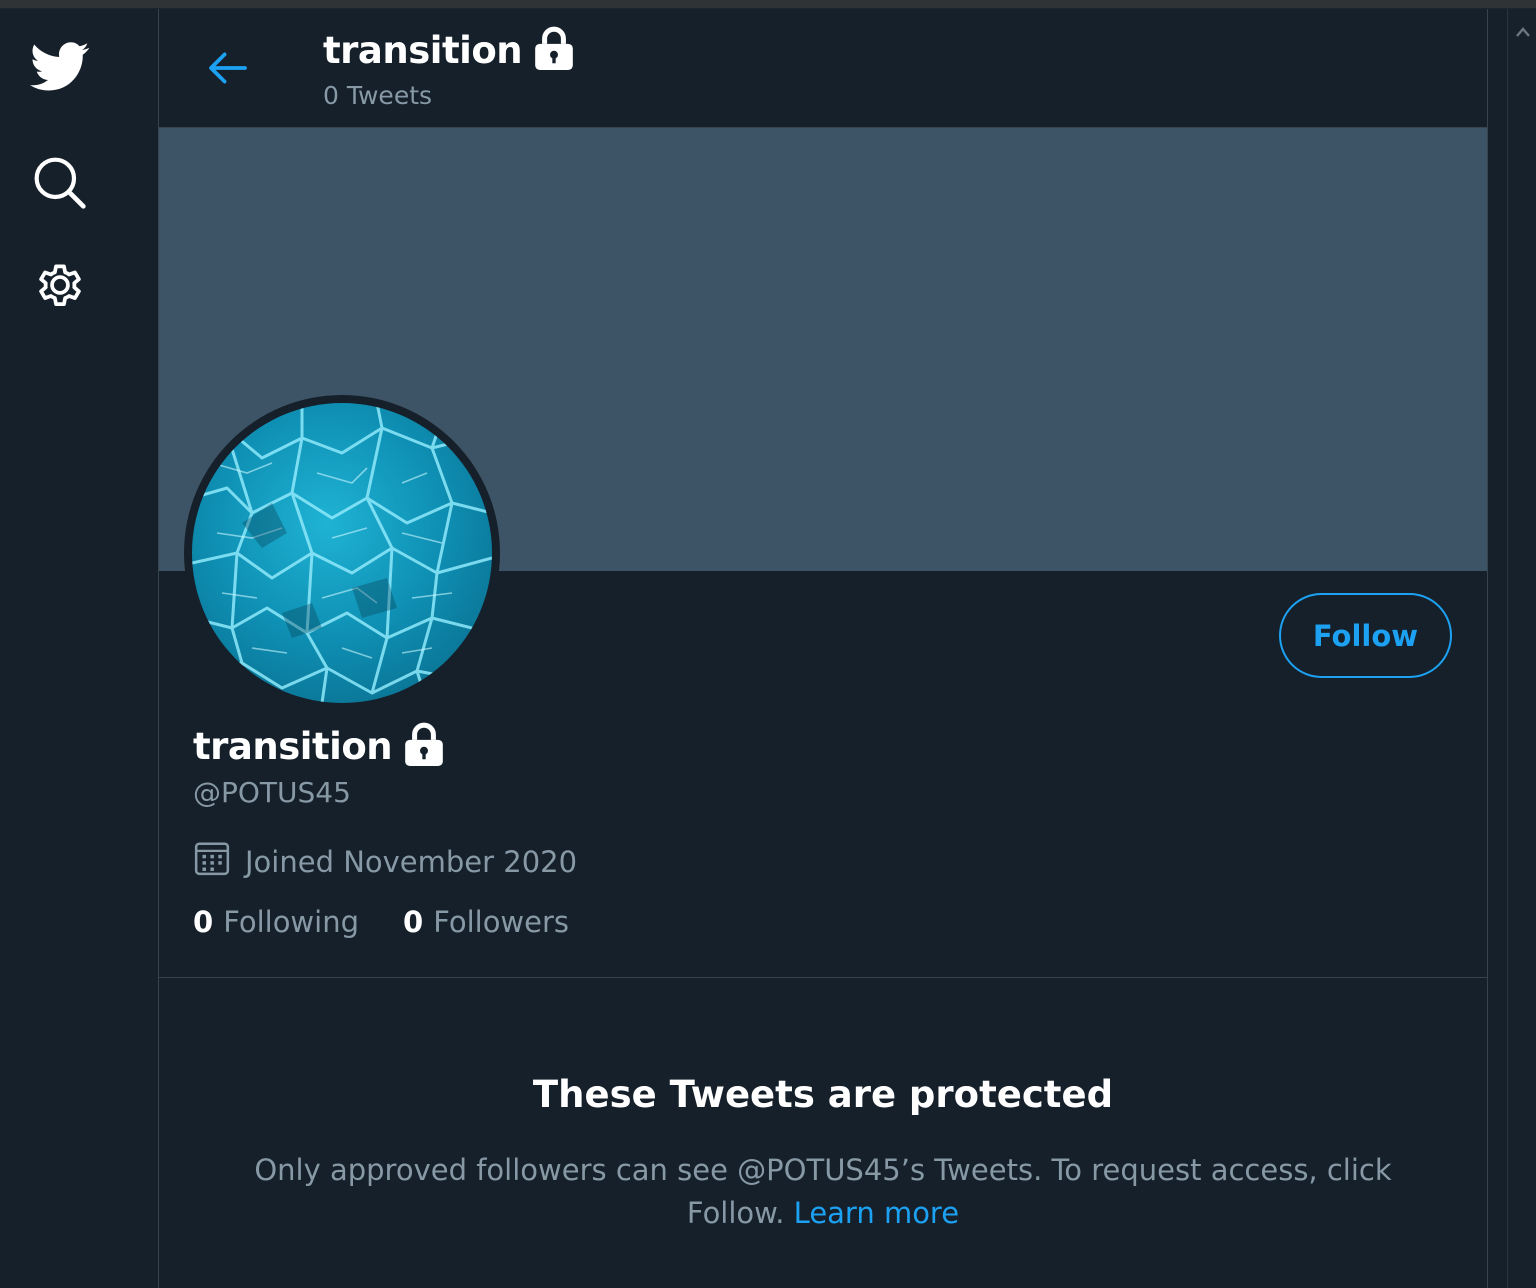  What do you see at coordinates (423, 50) in the screenshot?
I see `header-name: transition` at bounding box center [423, 50].